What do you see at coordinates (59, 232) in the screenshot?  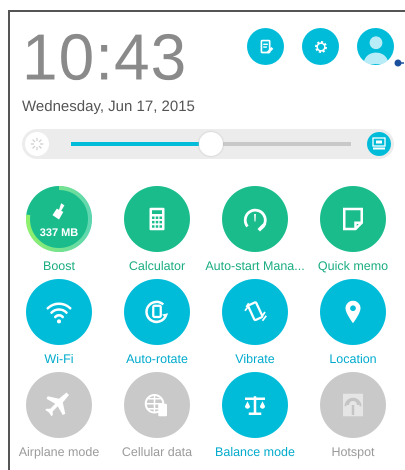 I see `memory-reading: 337 MB` at bounding box center [59, 232].